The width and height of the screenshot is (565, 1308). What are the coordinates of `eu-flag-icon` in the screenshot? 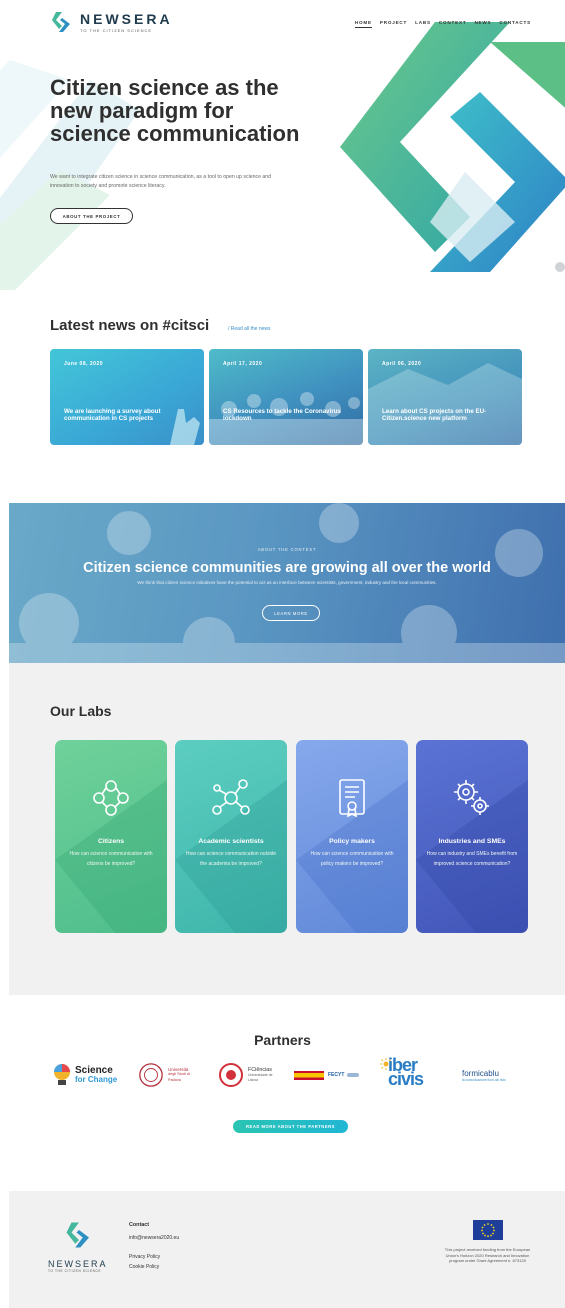 It's located at (488, 1230).